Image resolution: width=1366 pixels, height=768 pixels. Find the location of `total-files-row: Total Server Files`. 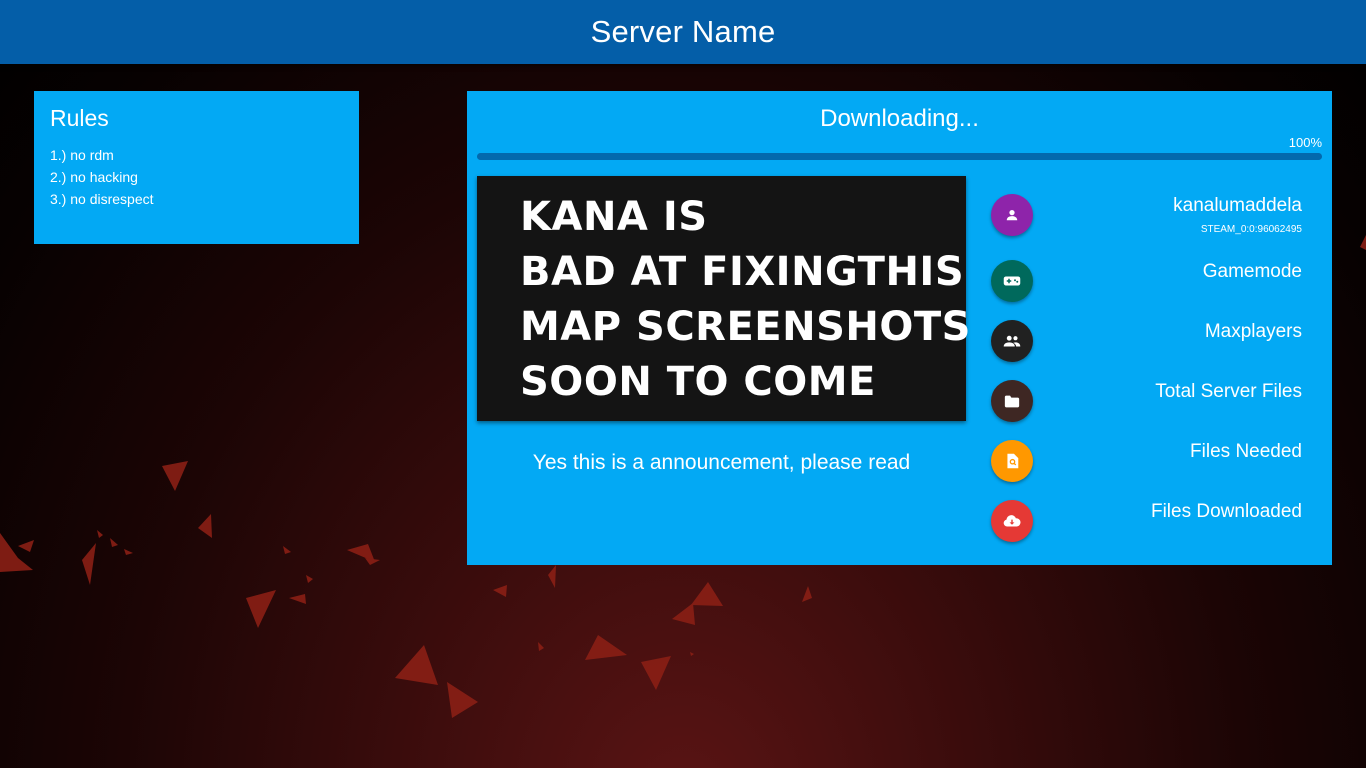

total-files-row: Total Server Files is located at coordinates (1146, 402).